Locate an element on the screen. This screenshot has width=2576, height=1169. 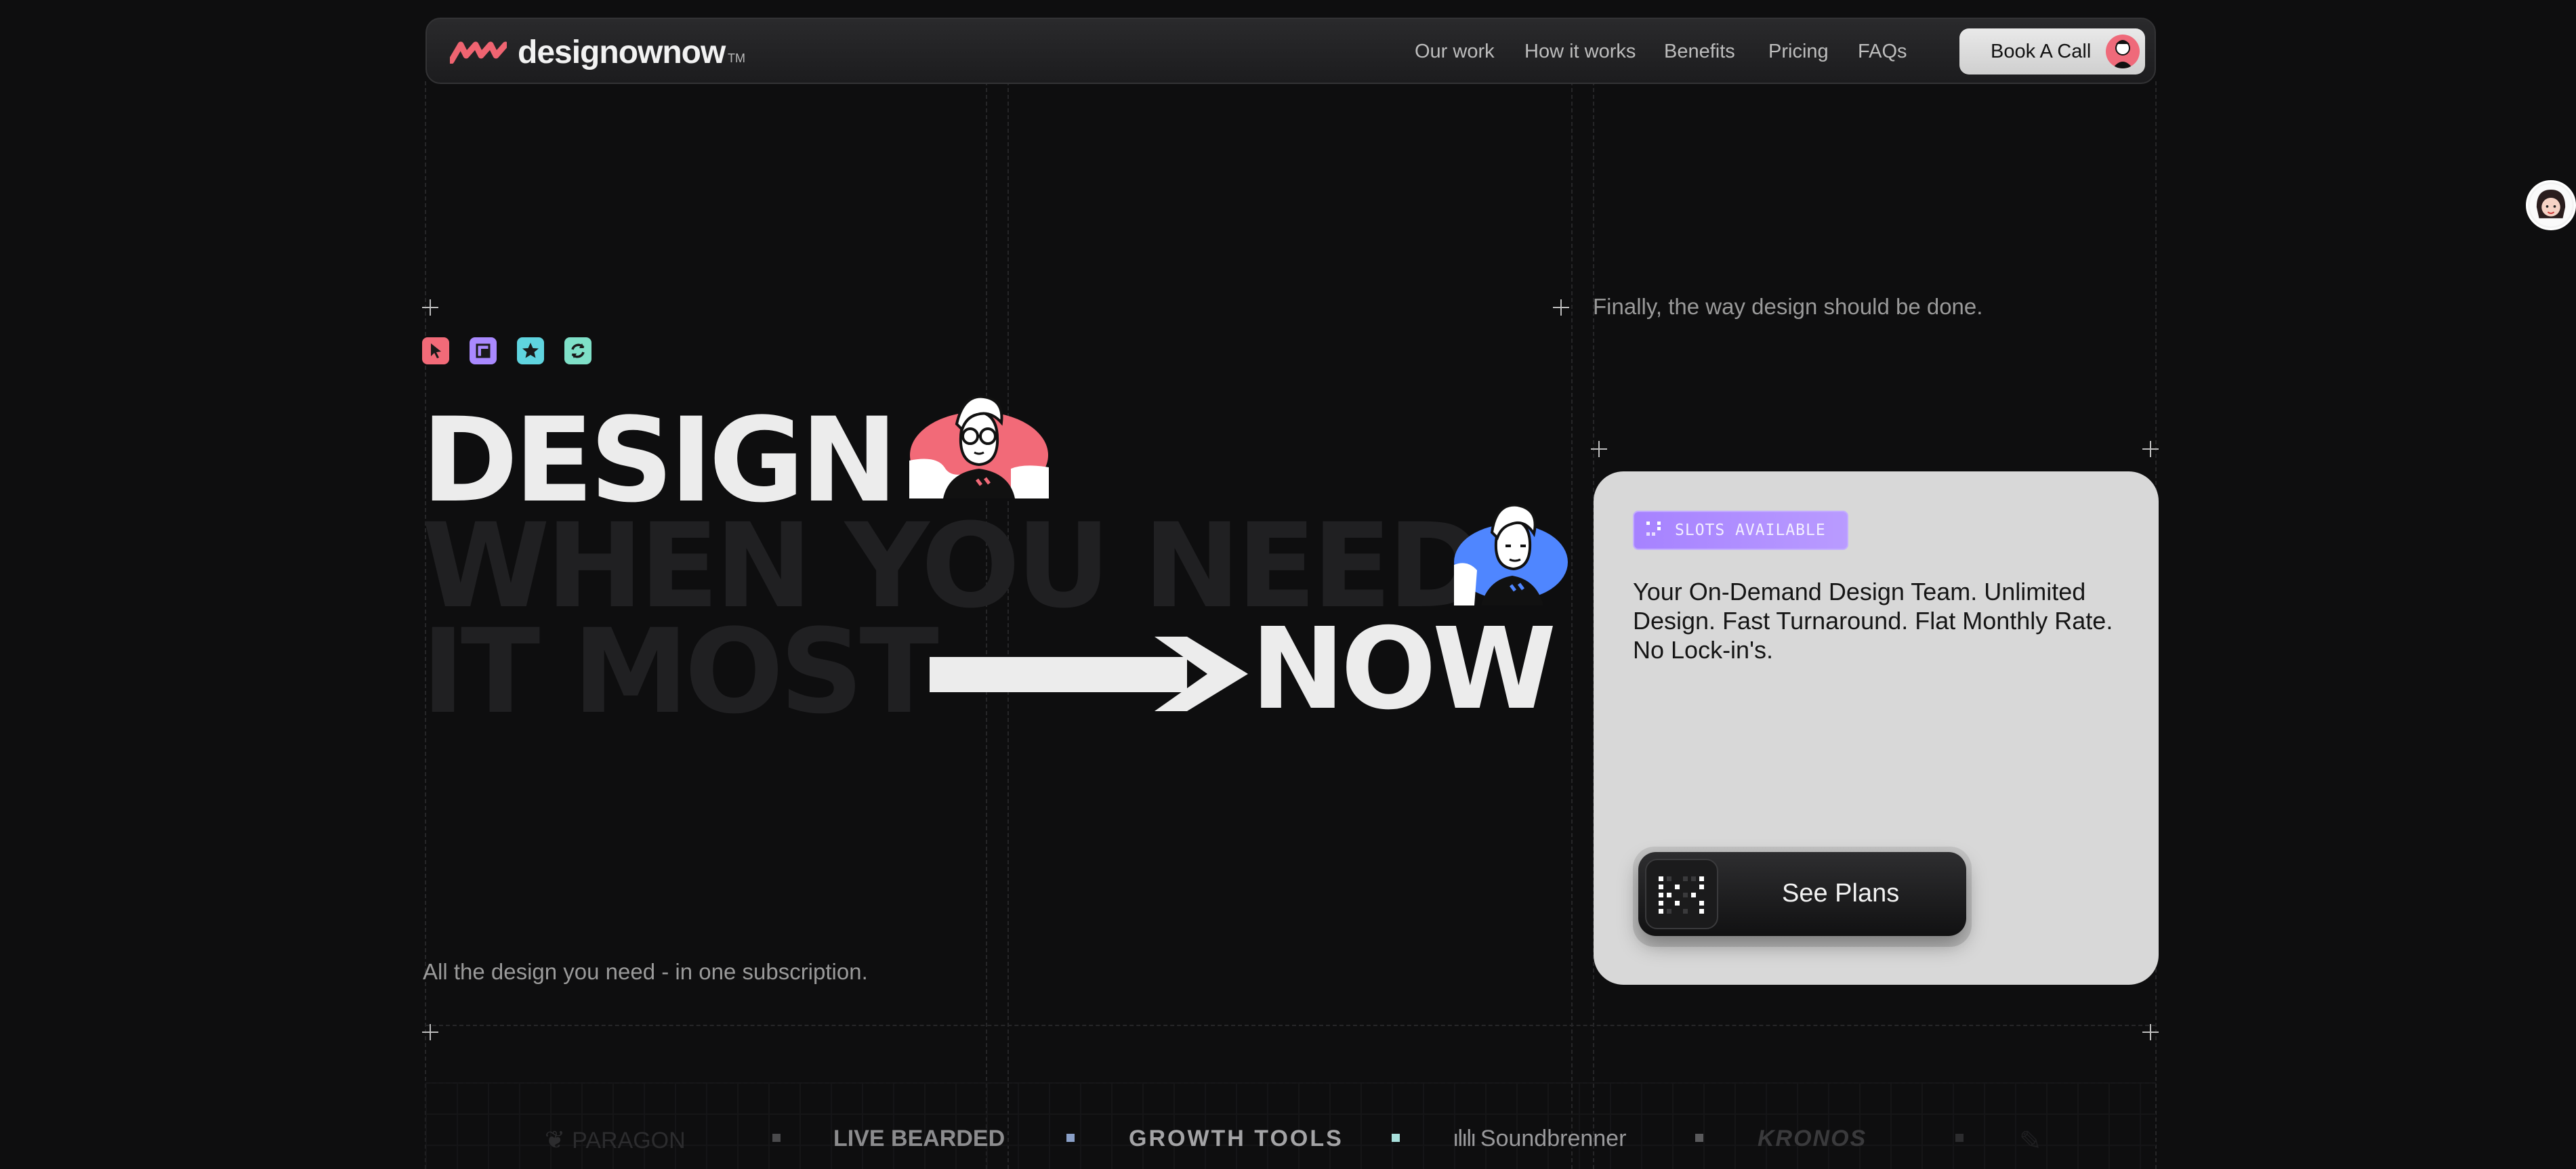
nav-link-faqs: FAQs is located at coordinates (1882, 52).